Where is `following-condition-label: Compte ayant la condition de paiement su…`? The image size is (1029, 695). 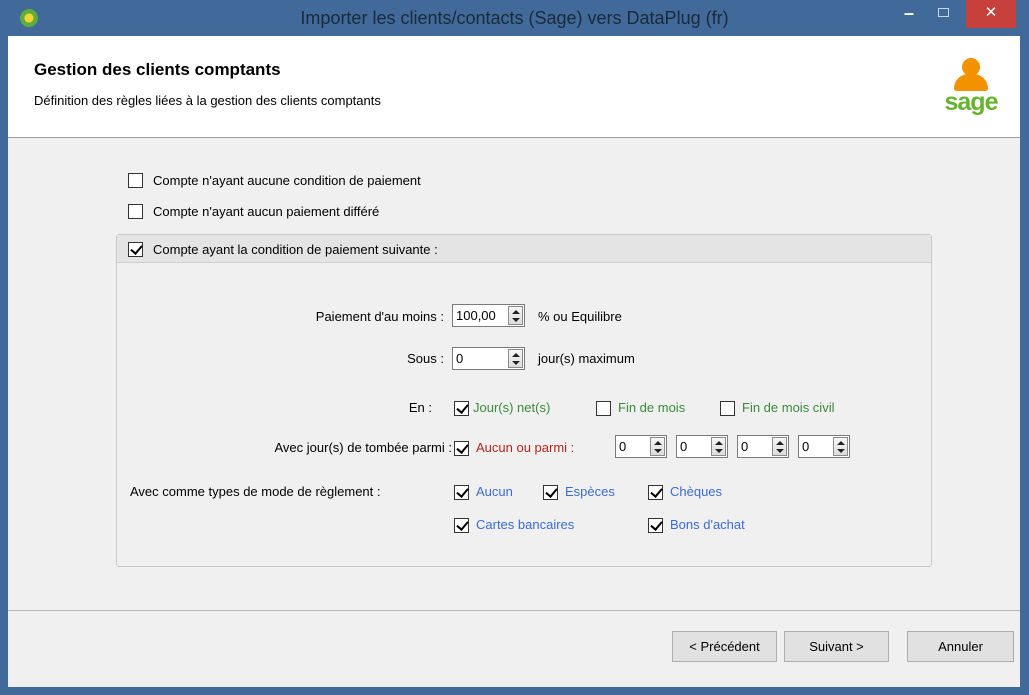
following-condition-label: Compte ayant la condition de paiement su… is located at coordinates (295, 249).